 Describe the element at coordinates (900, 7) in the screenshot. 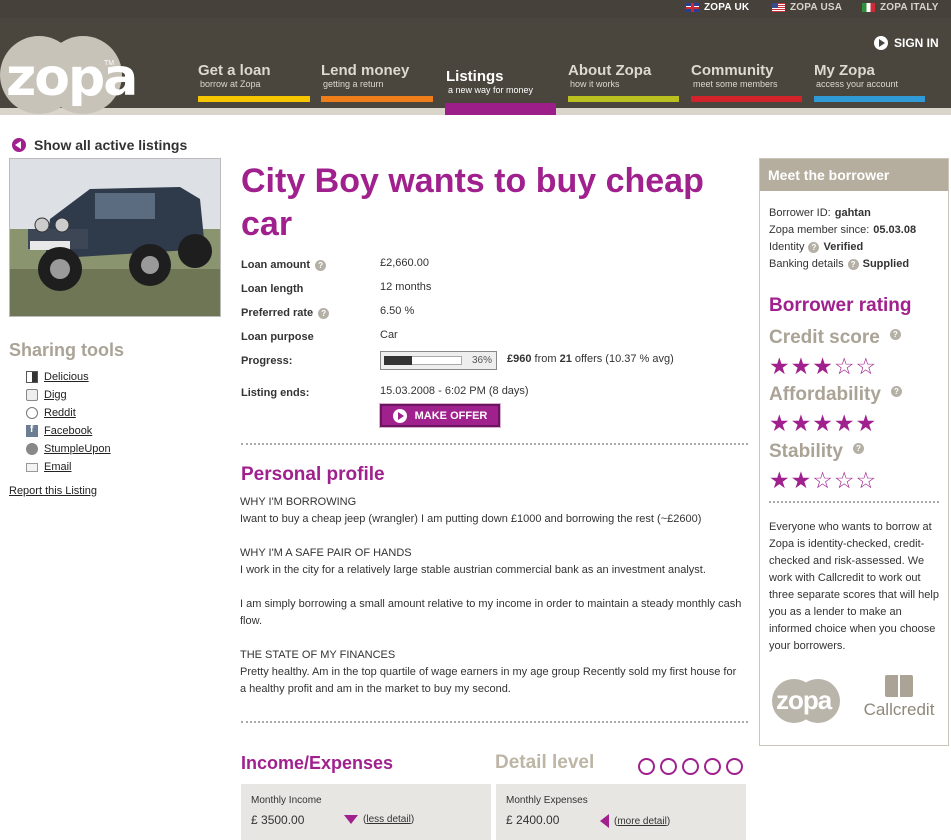

I see `country-italy-link: ZOPA ITALY` at that location.